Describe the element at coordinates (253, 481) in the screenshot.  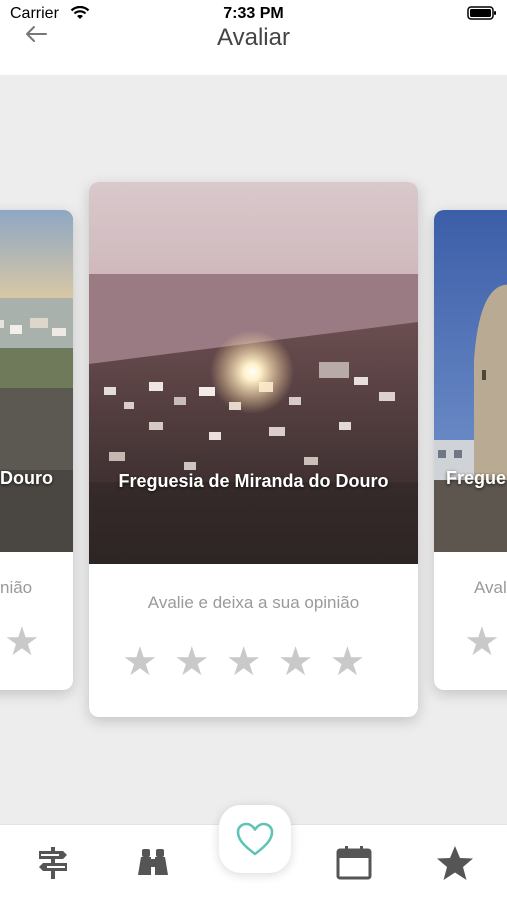
I see `place-card-title: Freguesia de Miranda do Douro` at that location.